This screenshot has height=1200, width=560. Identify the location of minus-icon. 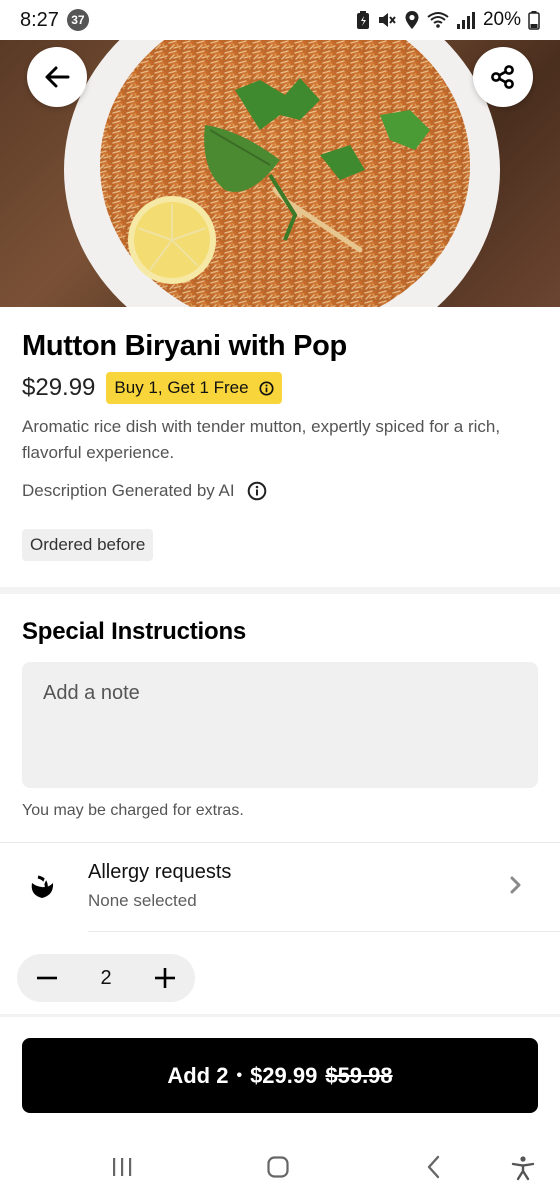
(47, 978).